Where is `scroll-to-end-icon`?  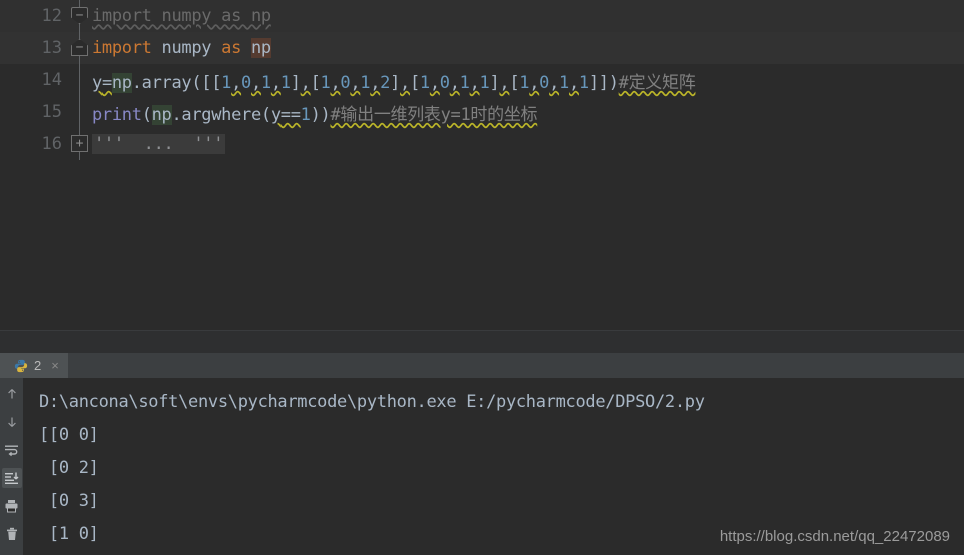
scroll-to-end-icon is located at coordinates (11, 478).